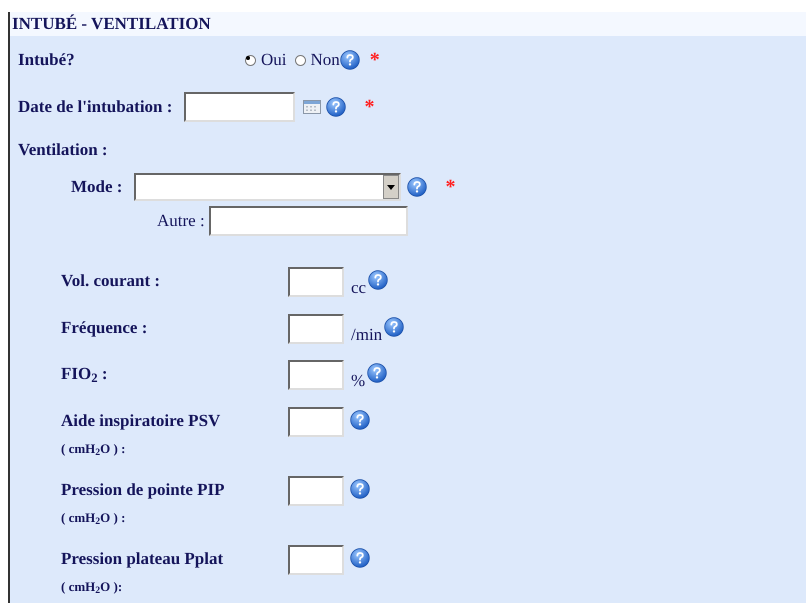  I want to click on field-label: Ventilation :, so click(63, 150).